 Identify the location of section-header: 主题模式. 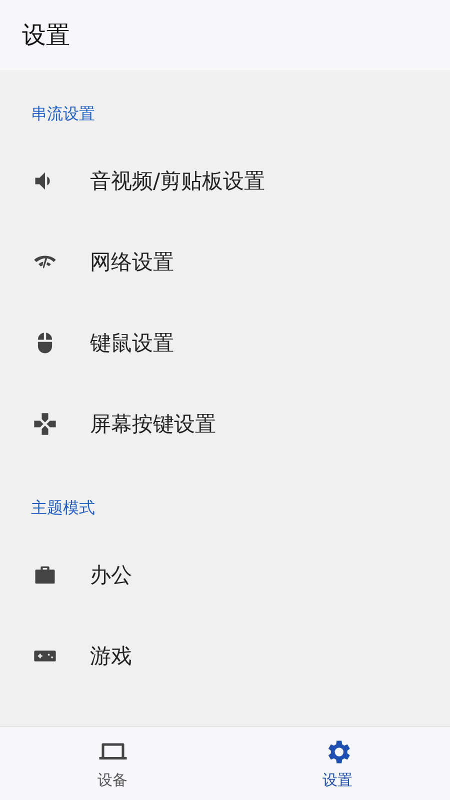
(63, 507).